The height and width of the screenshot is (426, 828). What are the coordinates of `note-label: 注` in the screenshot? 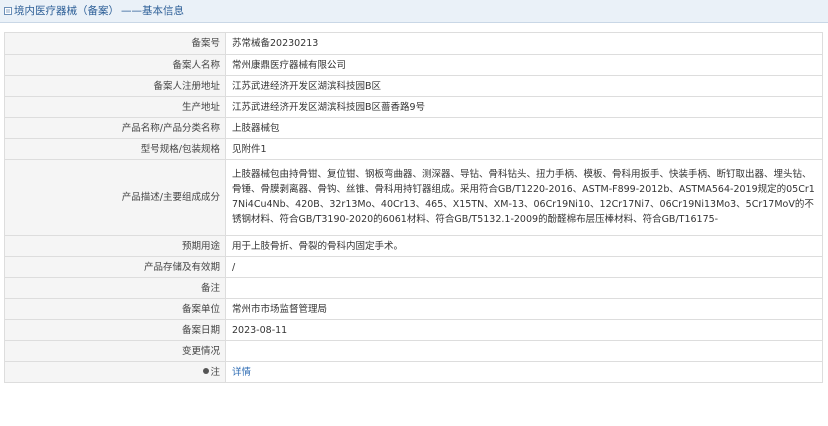 It's located at (215, 372).